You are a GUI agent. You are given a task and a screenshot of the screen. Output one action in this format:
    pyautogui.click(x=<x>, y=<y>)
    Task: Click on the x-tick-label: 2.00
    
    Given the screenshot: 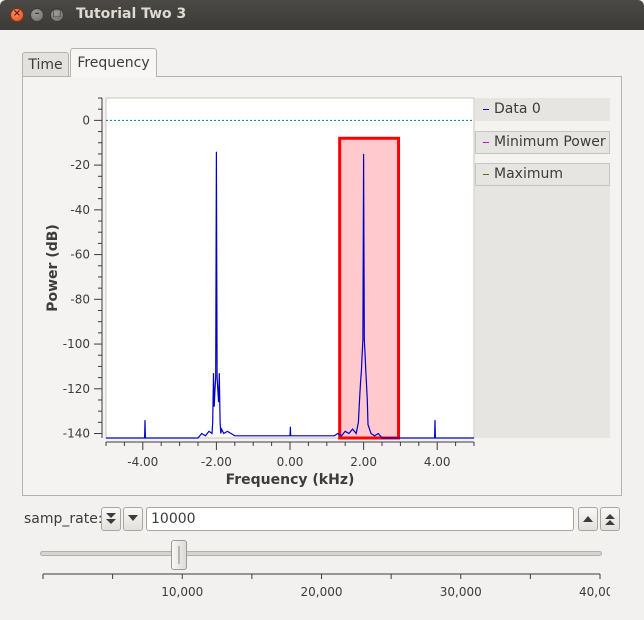 What is the action you would take?
    pyautogui.click(x=363, y=462)
    